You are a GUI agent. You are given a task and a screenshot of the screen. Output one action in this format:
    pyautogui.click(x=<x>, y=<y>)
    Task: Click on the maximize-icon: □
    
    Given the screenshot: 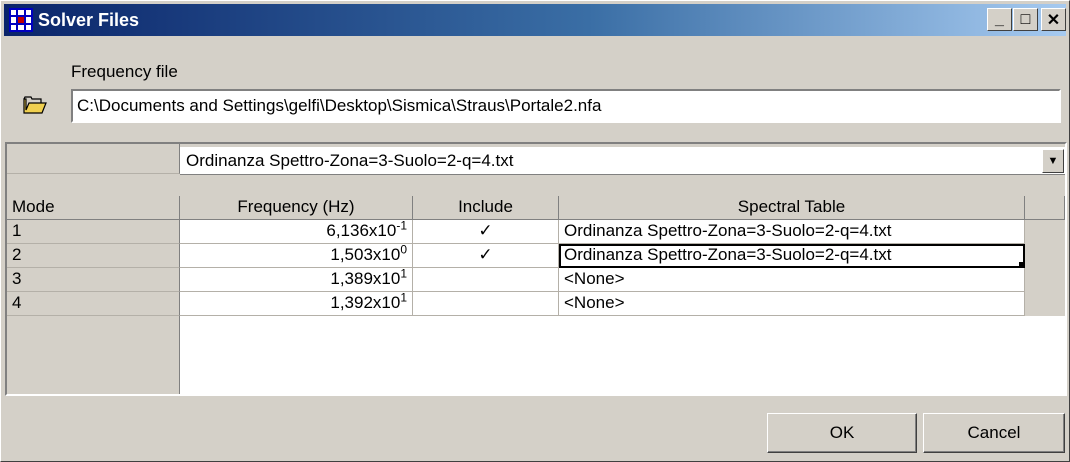 What is the action you would take?
    pyautogui.click(x=1025, y=19)
    